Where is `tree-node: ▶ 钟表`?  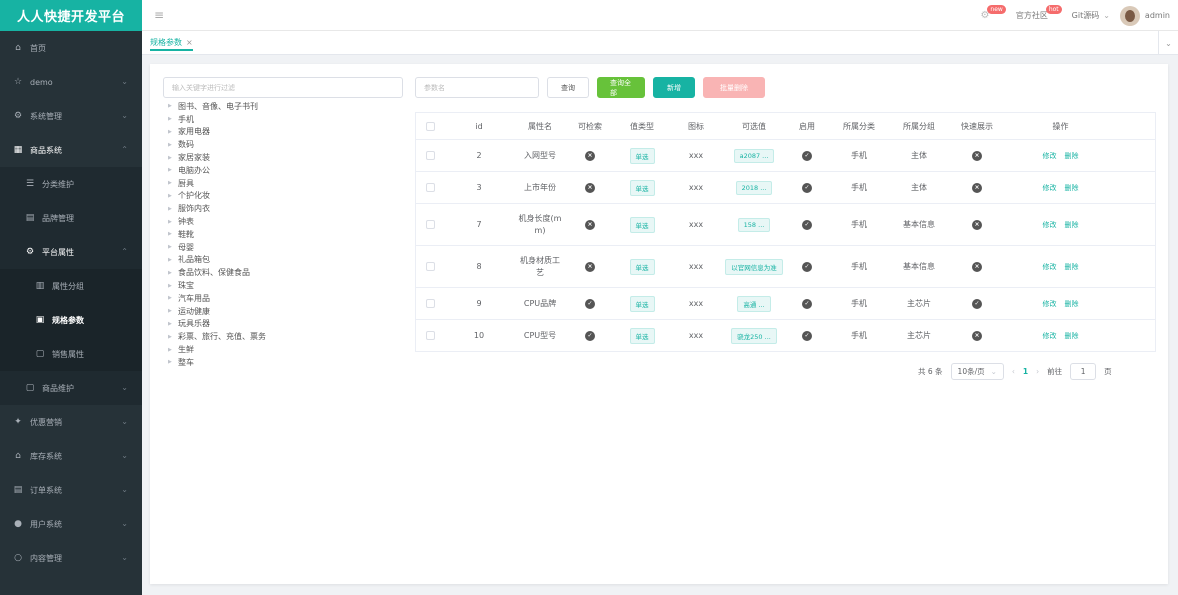
tree-node: ▶ 钟表 is located at coordinates (288, 221).